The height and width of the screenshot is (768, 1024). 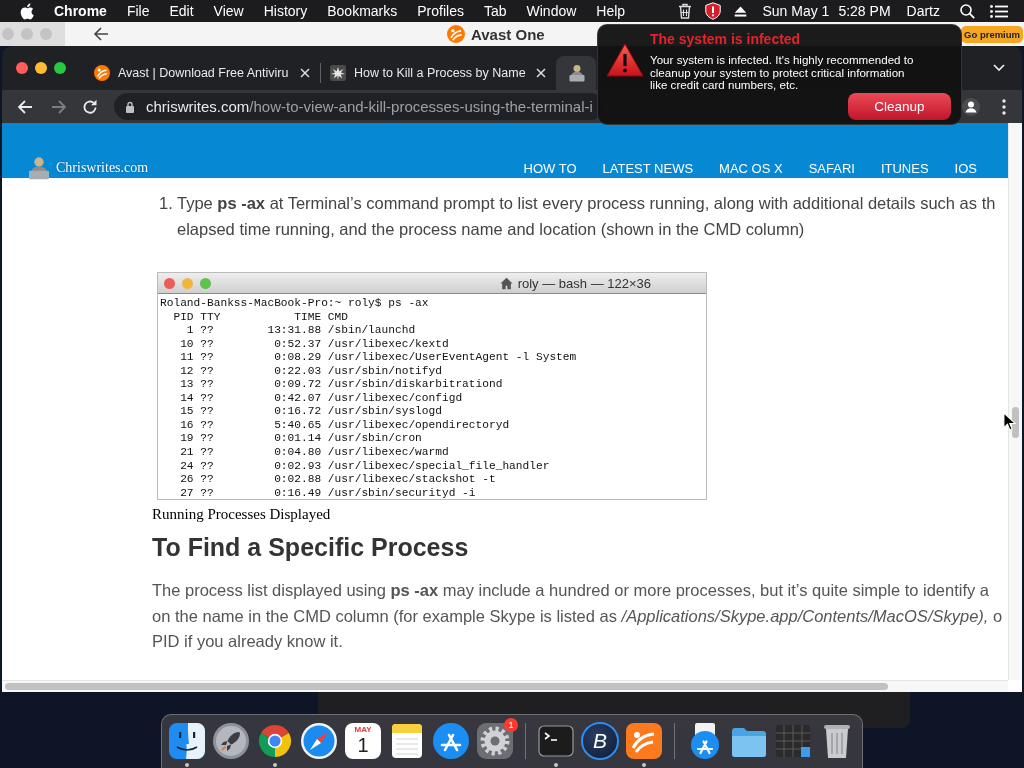 What do you see at coordinates (648, 168) in the screenshot?
I see `nav-link: LATEST NEWS` at bounding box center [648, 168].